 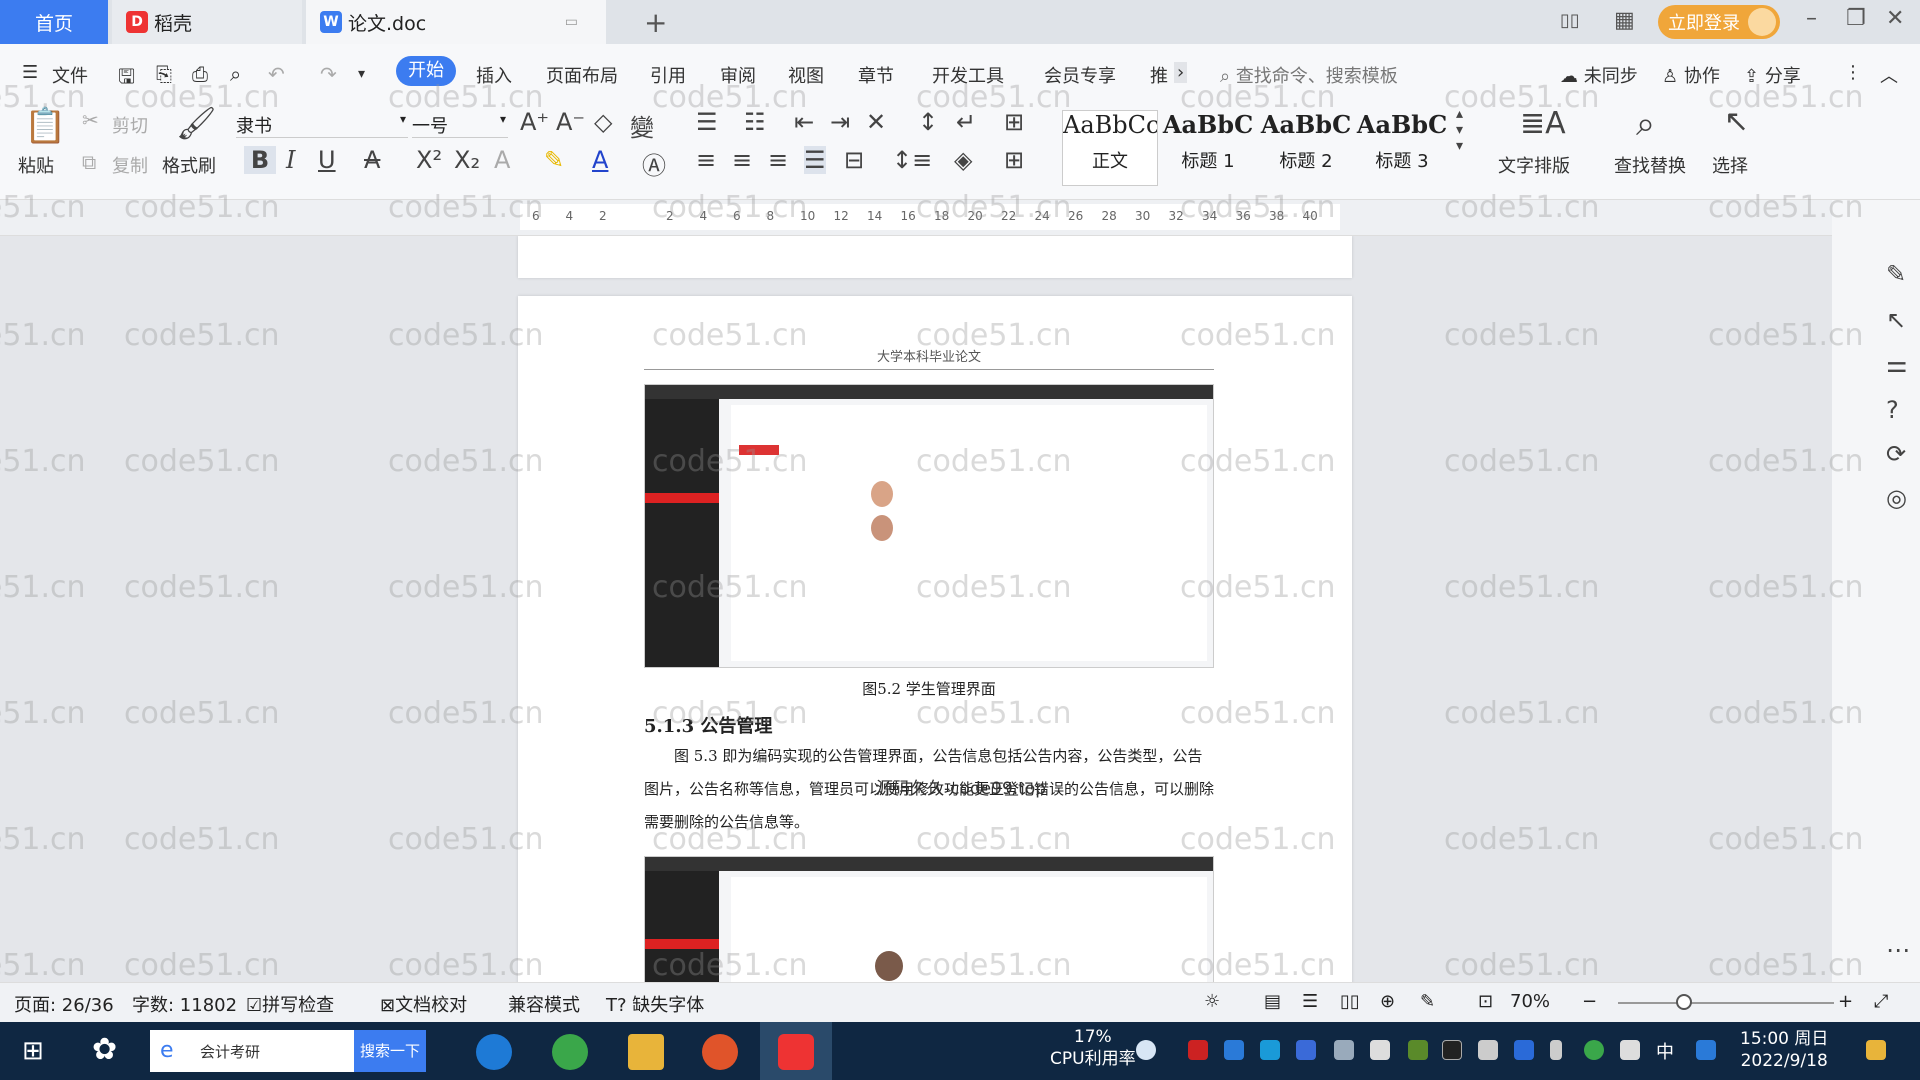 I want to click on notification-icon, so click(x=1380, y=1050).